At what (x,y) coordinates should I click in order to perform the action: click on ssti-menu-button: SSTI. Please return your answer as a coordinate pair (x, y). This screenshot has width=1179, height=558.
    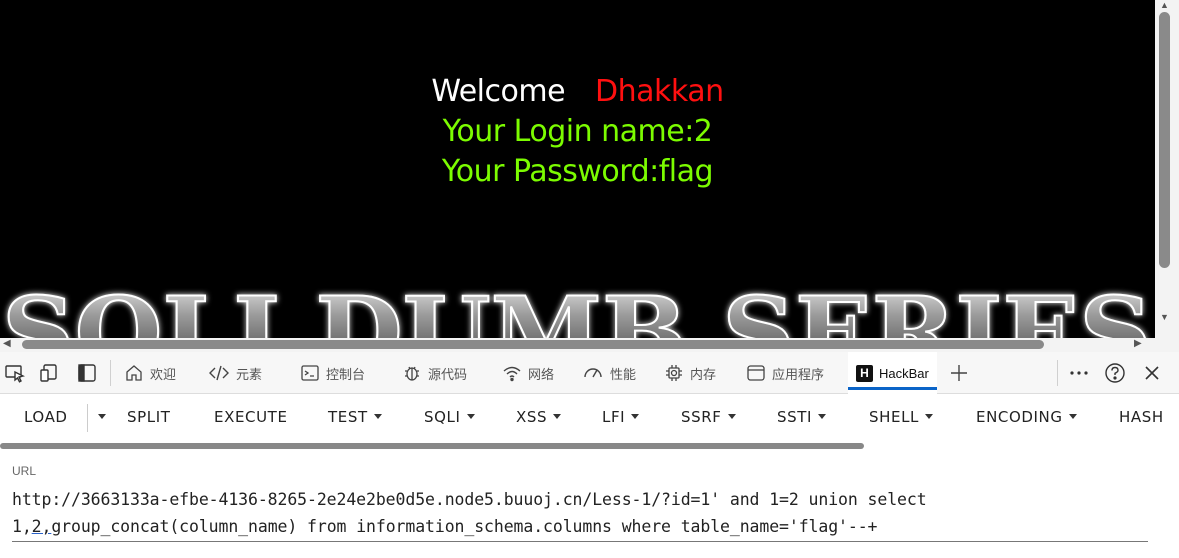
    Looking at the image, I should click on (802, 417).